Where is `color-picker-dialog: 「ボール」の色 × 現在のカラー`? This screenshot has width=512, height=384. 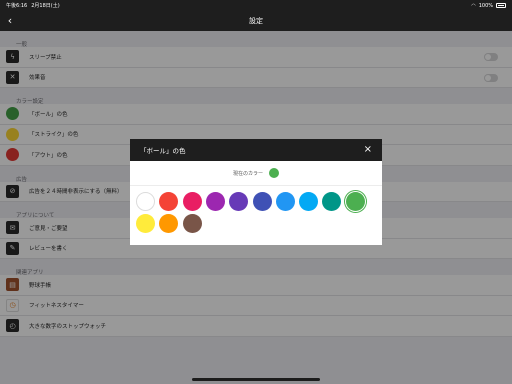
color-picker-dialog: 「ボール」の色 × 現在のカラー is located at coordinates (256, 192).